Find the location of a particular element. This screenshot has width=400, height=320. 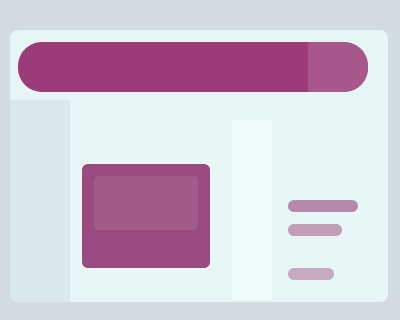

content-divider is located at coordinates (252, 210).